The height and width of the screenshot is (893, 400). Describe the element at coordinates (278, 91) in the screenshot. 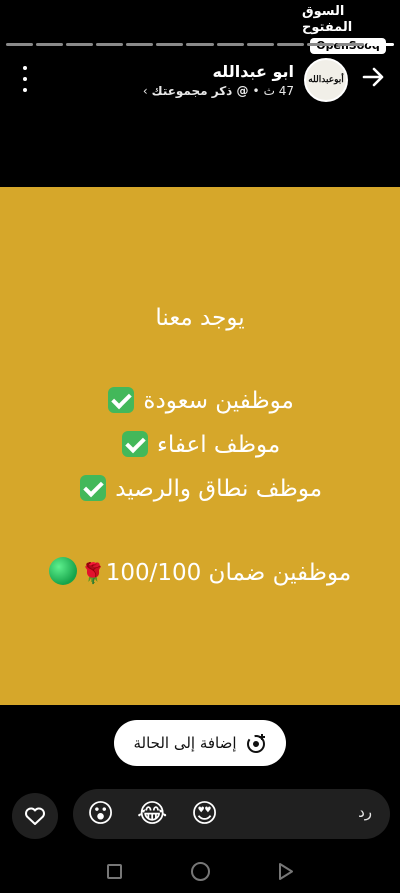

I see `status-time: 47 ث` at that location.